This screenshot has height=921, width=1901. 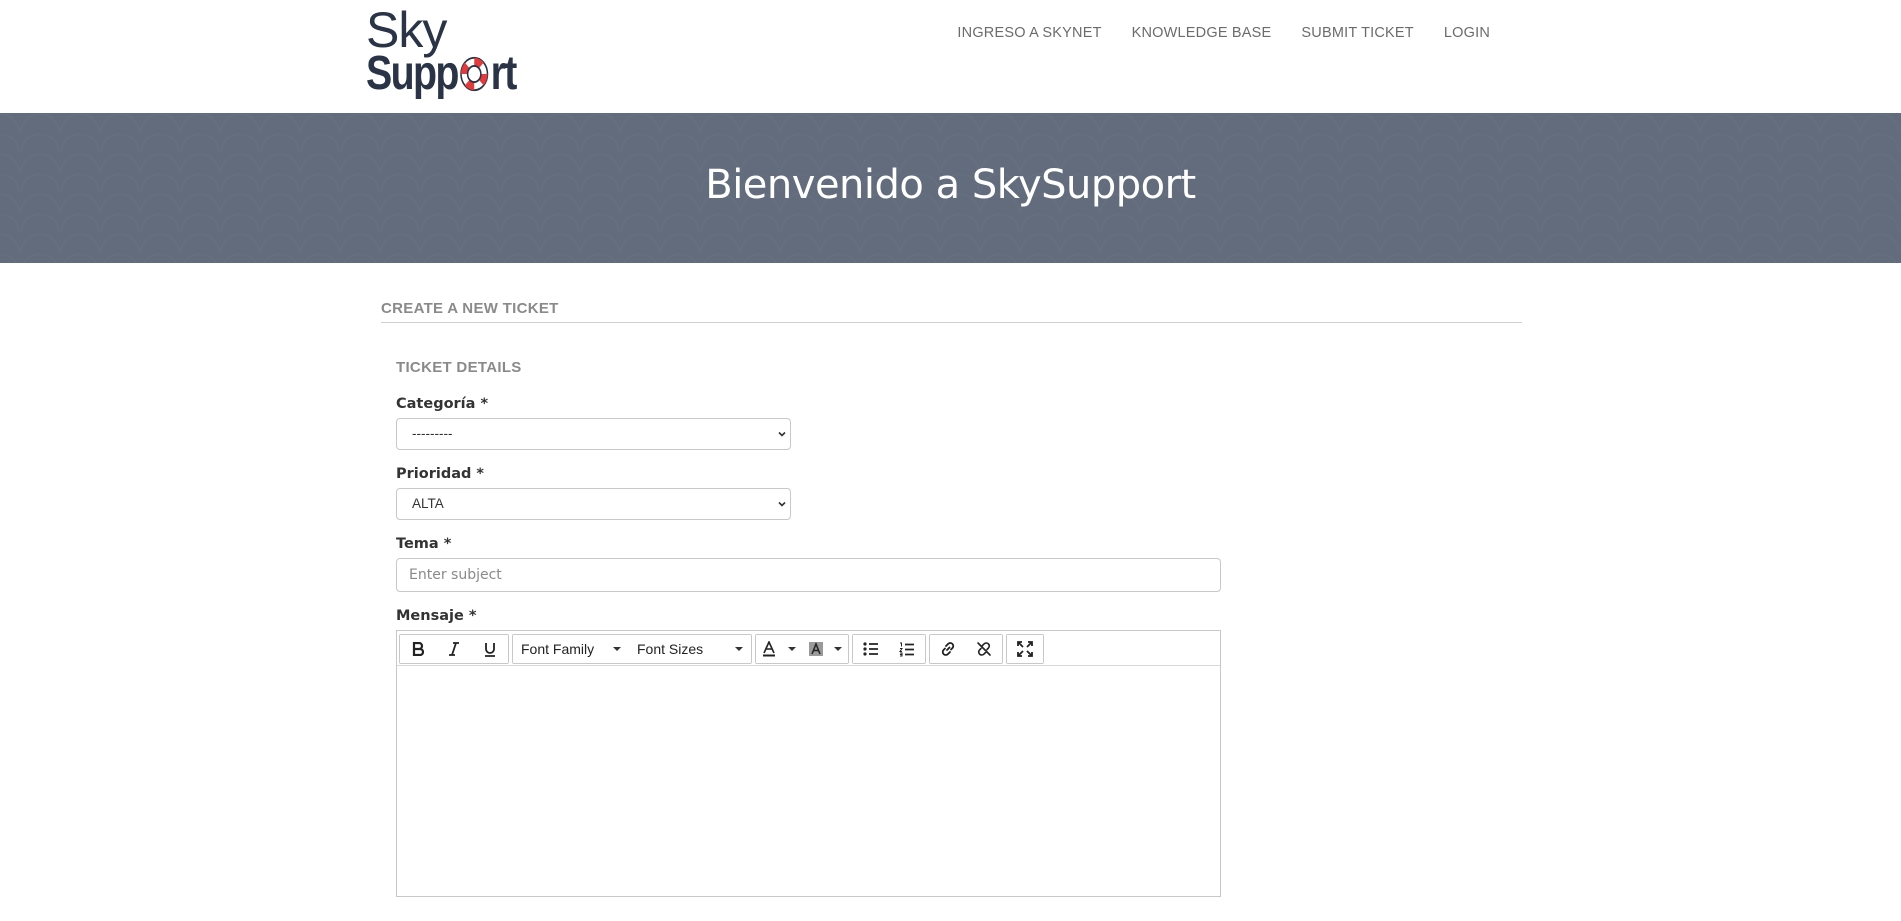 I want to click on link-icon, so click(x=948, y=649).